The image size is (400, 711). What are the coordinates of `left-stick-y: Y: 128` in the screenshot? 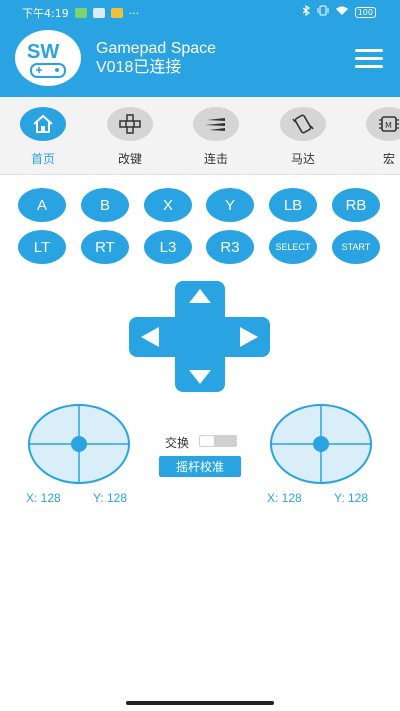 It's located at (110, 498).